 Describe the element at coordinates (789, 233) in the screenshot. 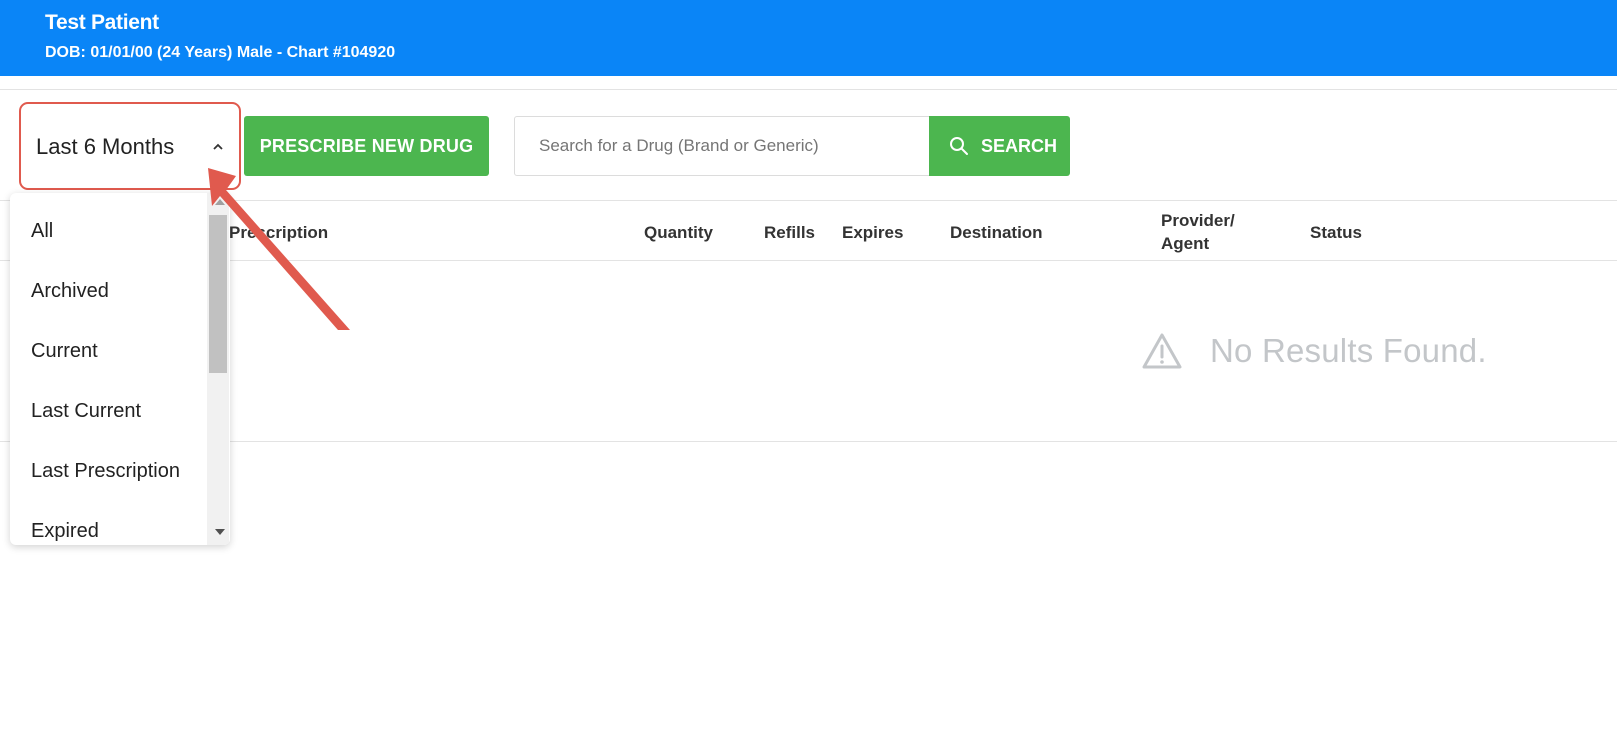

I see `column-refills: Refills` at that location.